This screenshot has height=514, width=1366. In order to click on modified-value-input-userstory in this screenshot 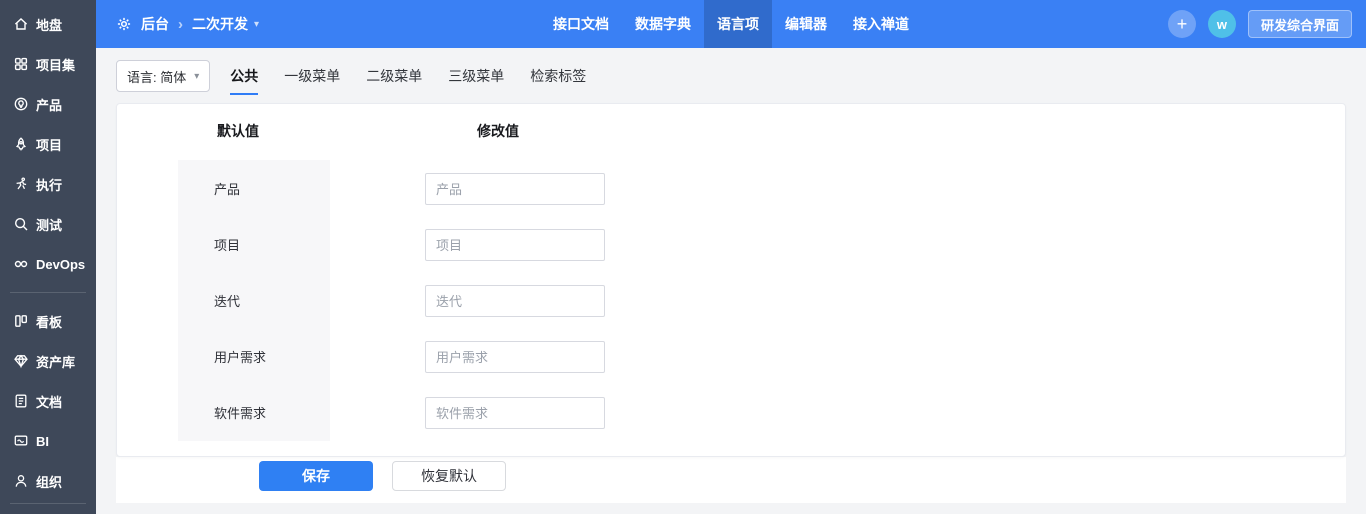, I will do `click(515, 357)`.